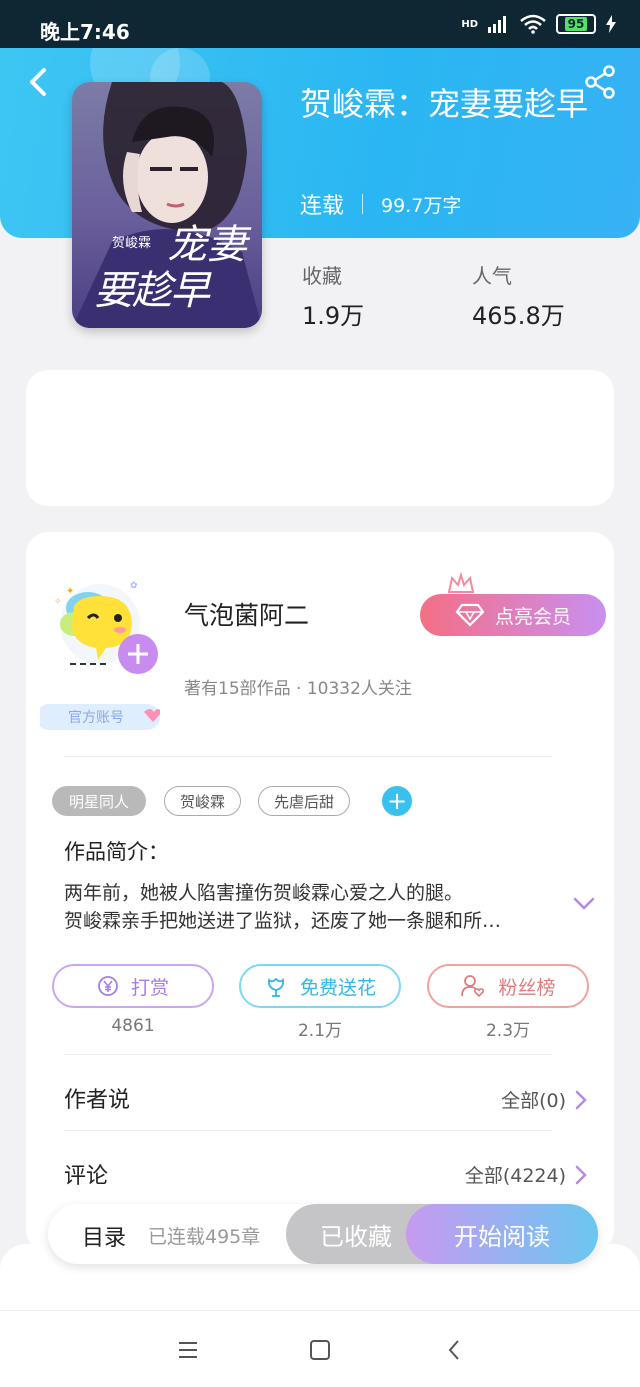 The width and height of the screenshot is (640, 1387). What do you see at coordinates (167, 205) in the screenshot?
I see `book-cover: 贺峻霖 宠妻 要趁早` at bounding box center [167, 205].